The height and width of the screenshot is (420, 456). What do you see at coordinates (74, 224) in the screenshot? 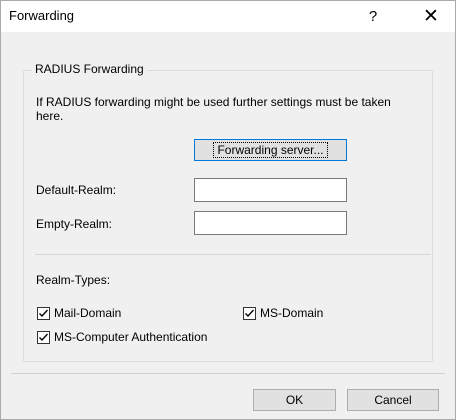
I see `empty-realm-label: Empty-Realm:` at bounding box center [74, 224].